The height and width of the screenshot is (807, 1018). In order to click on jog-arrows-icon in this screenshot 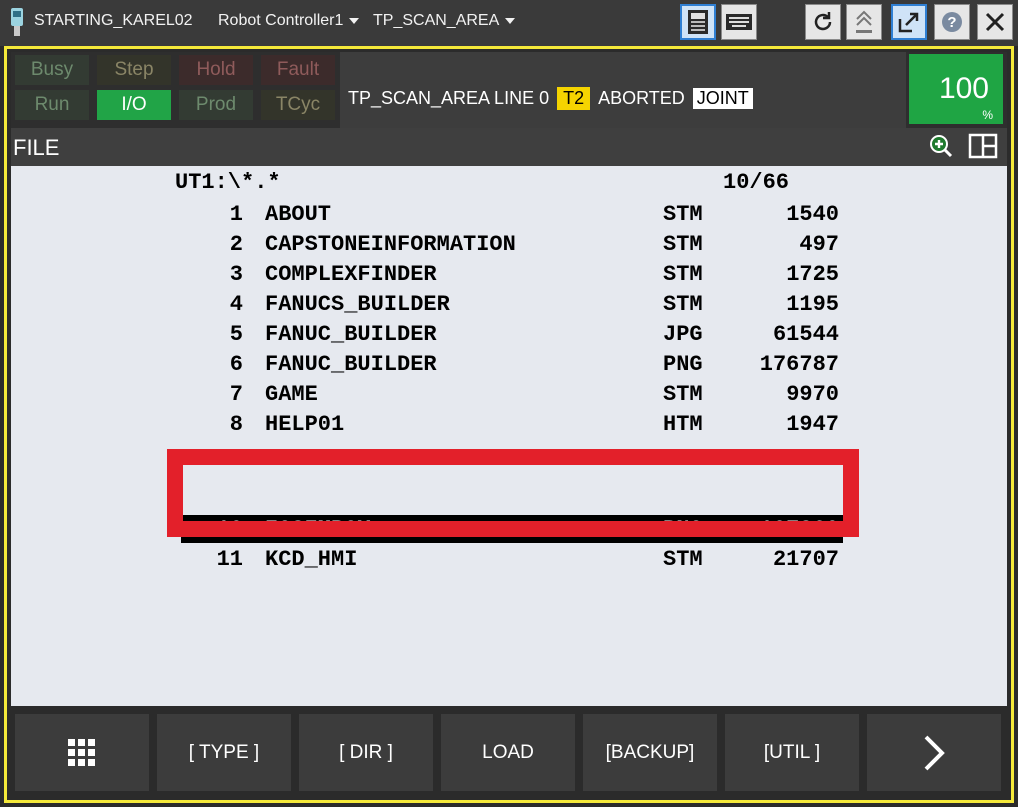, I will do `click(864, 21)`.